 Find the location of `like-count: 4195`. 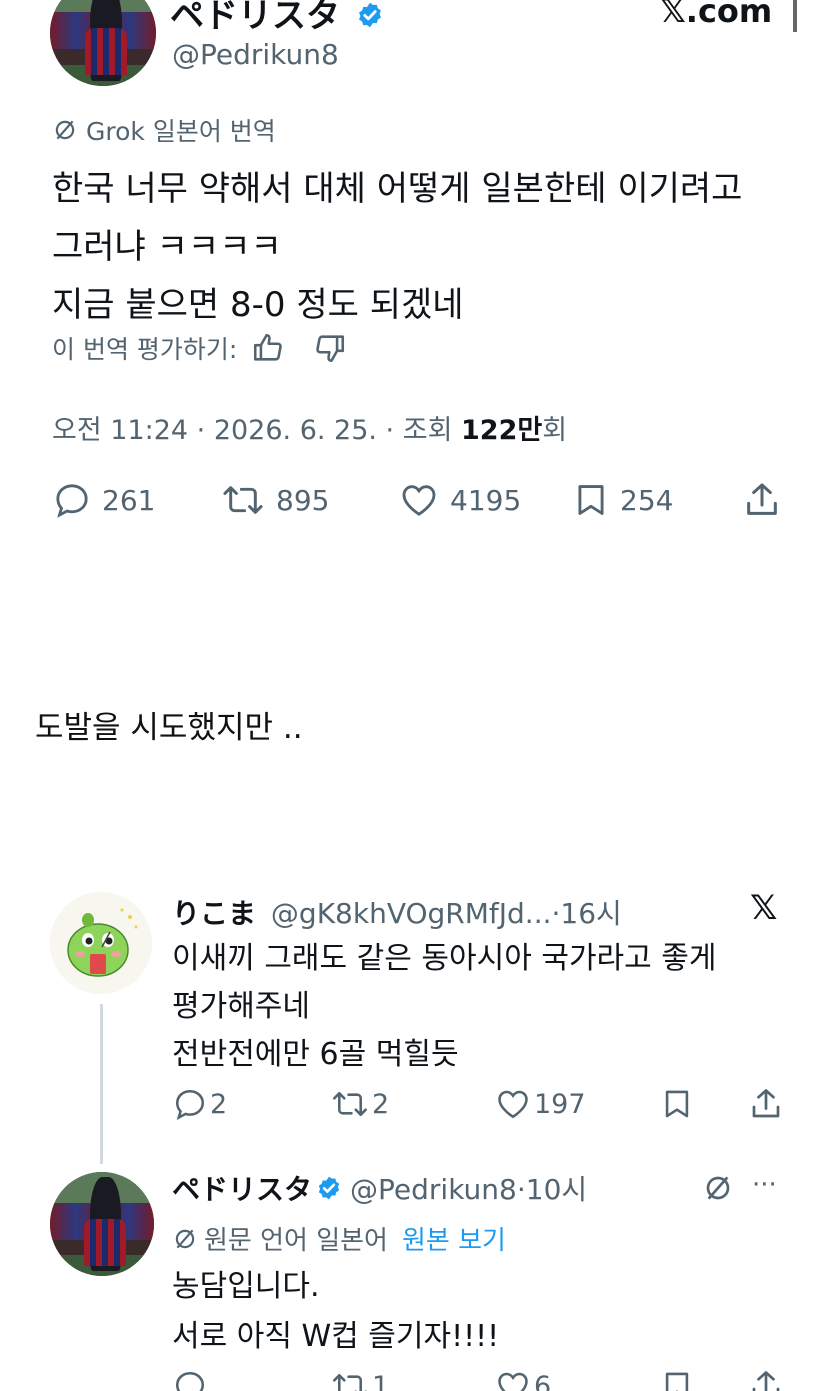

like-count: 4195 is located at coordinates (486, 500).